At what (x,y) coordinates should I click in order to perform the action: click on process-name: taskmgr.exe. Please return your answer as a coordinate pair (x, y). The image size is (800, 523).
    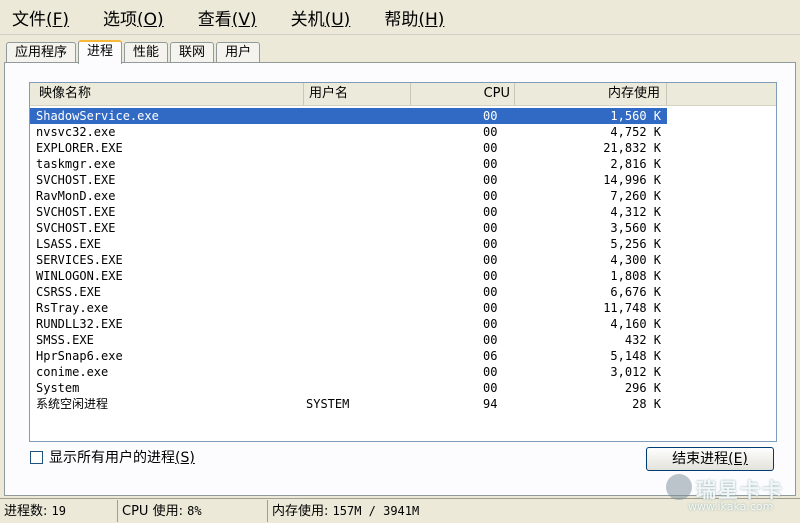
    Looking at the image, I should click on (76, 164).